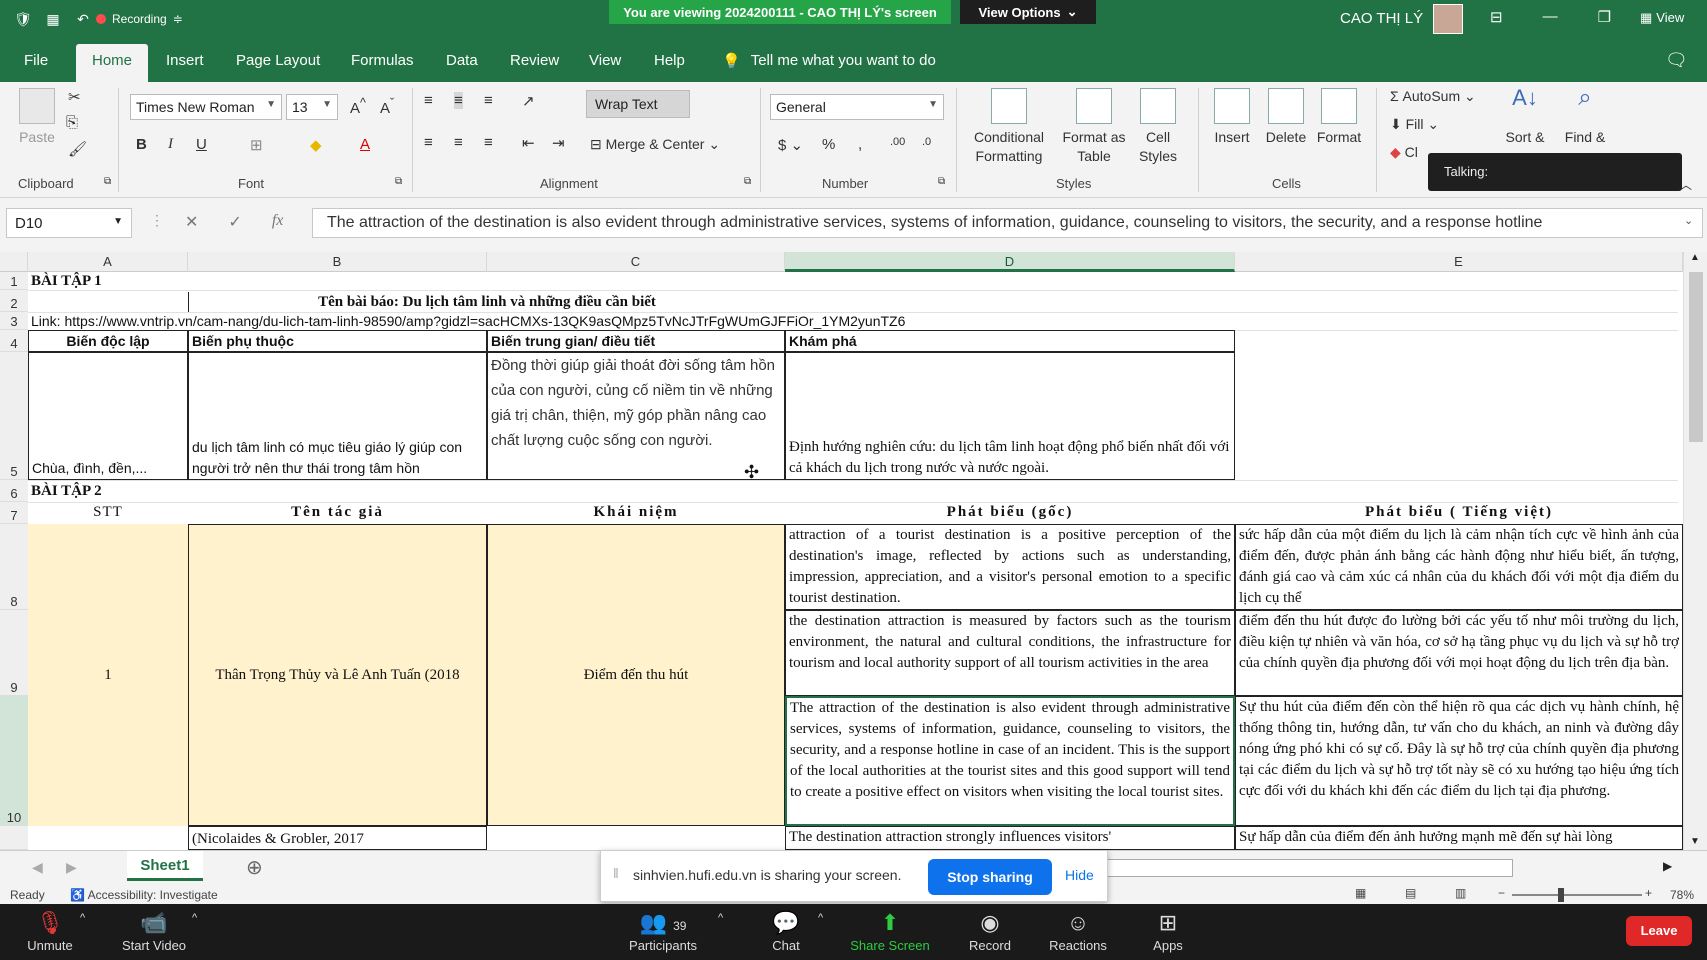 Image resolution: width=1707 pixels, height=960 pixels. Describe the element at coordinates (820, 918) in the screenshot. I see `chat-options-icon: ^` at that location.